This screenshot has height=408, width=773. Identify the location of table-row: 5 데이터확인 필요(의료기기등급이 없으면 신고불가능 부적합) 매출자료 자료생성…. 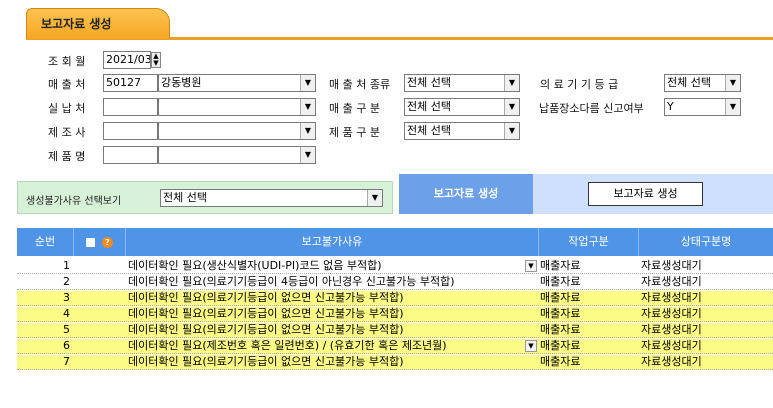
(395, 330).